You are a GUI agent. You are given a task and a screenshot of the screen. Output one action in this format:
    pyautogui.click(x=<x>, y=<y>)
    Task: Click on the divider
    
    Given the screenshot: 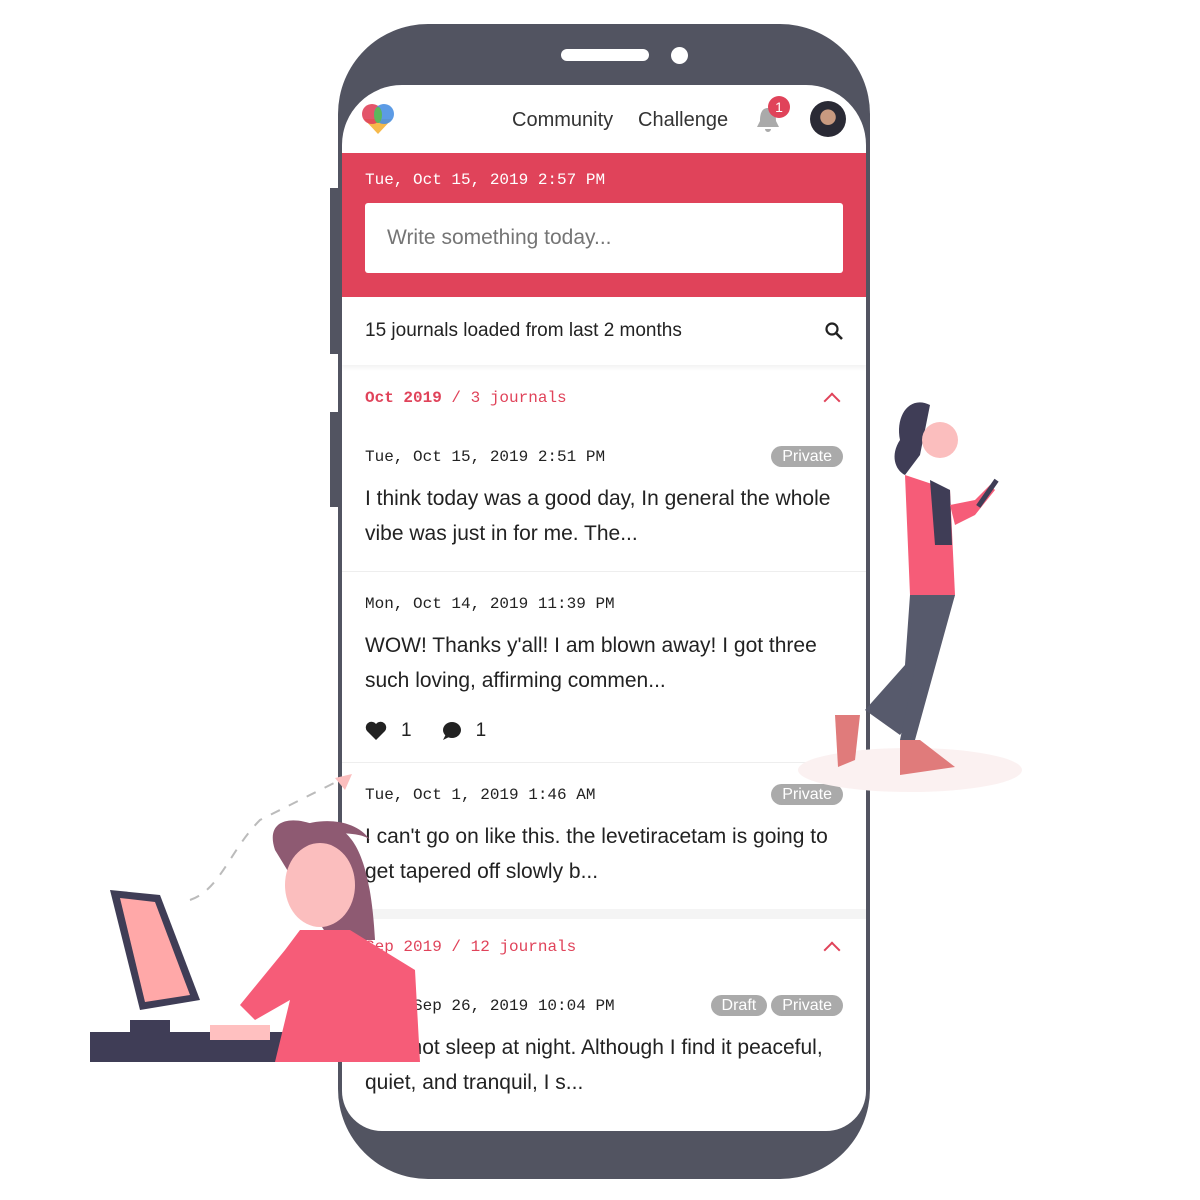 What is the action you would take?
    pyautogui.click(x=604, y=914)
    